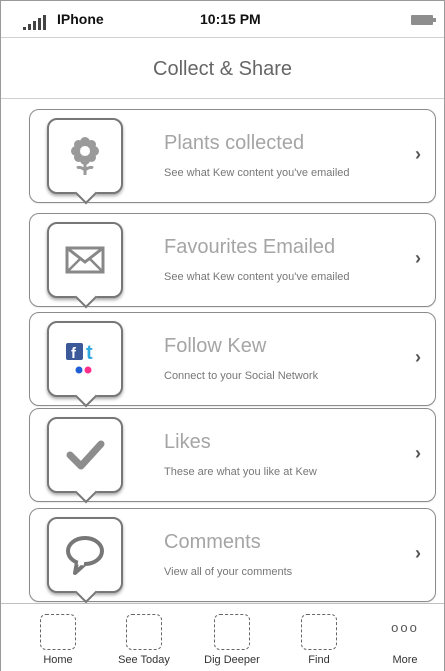  I want to click on tab-find: Find, so click(319, 639).